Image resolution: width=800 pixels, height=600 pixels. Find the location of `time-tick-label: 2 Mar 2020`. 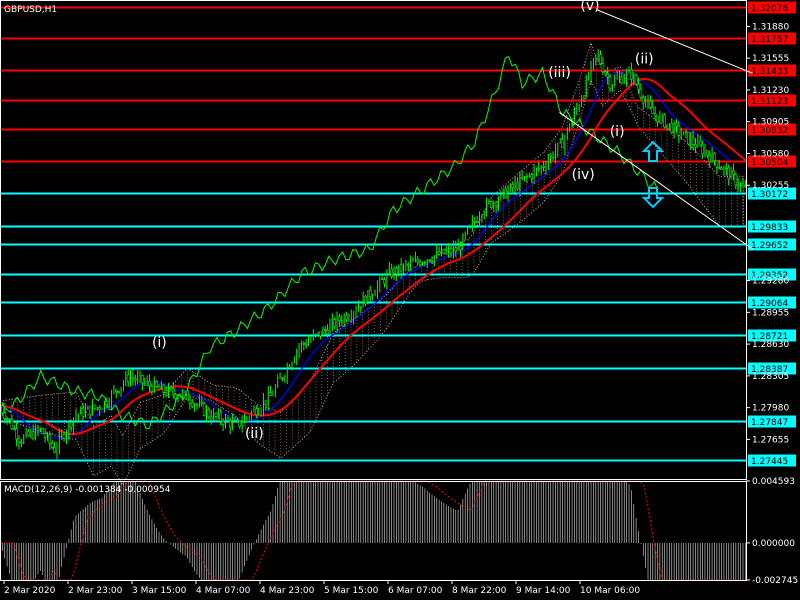

time-tick-label: 2 Mar 2020 is located at coordinates (30, 591).